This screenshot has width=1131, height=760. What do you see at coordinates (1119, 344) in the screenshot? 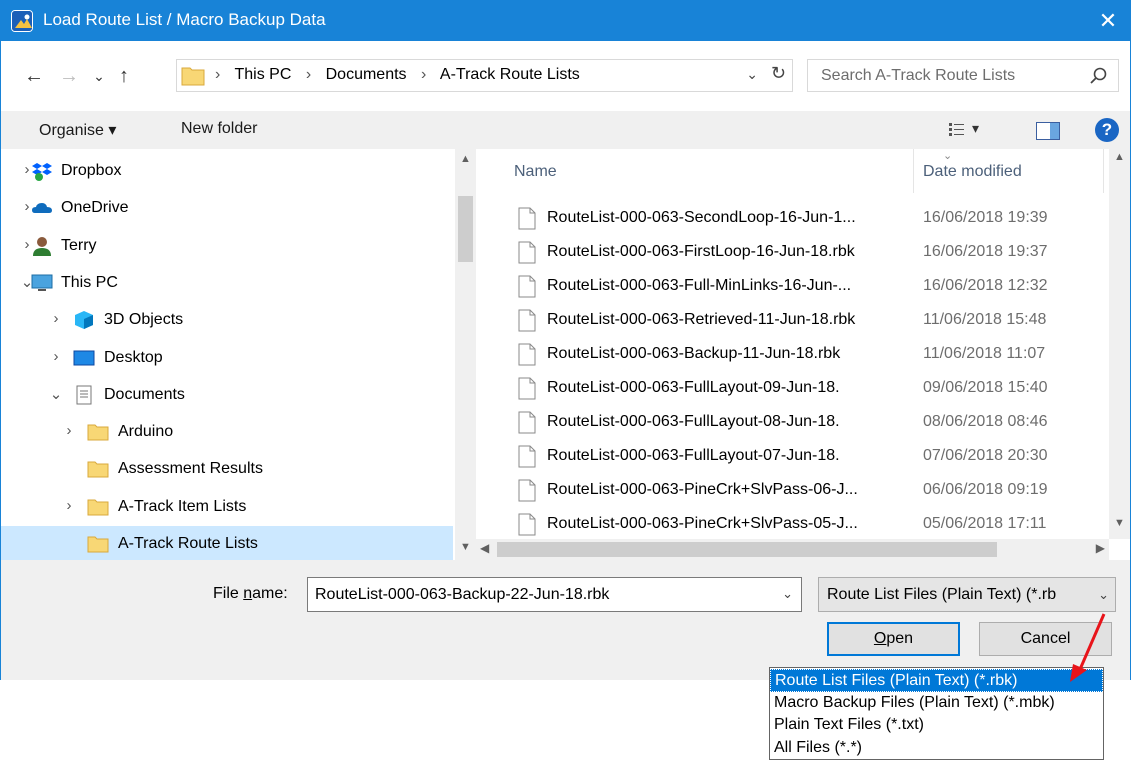
I see `file-list-scrollbar: ▲ ▼` at bounding box center [1119, 344].